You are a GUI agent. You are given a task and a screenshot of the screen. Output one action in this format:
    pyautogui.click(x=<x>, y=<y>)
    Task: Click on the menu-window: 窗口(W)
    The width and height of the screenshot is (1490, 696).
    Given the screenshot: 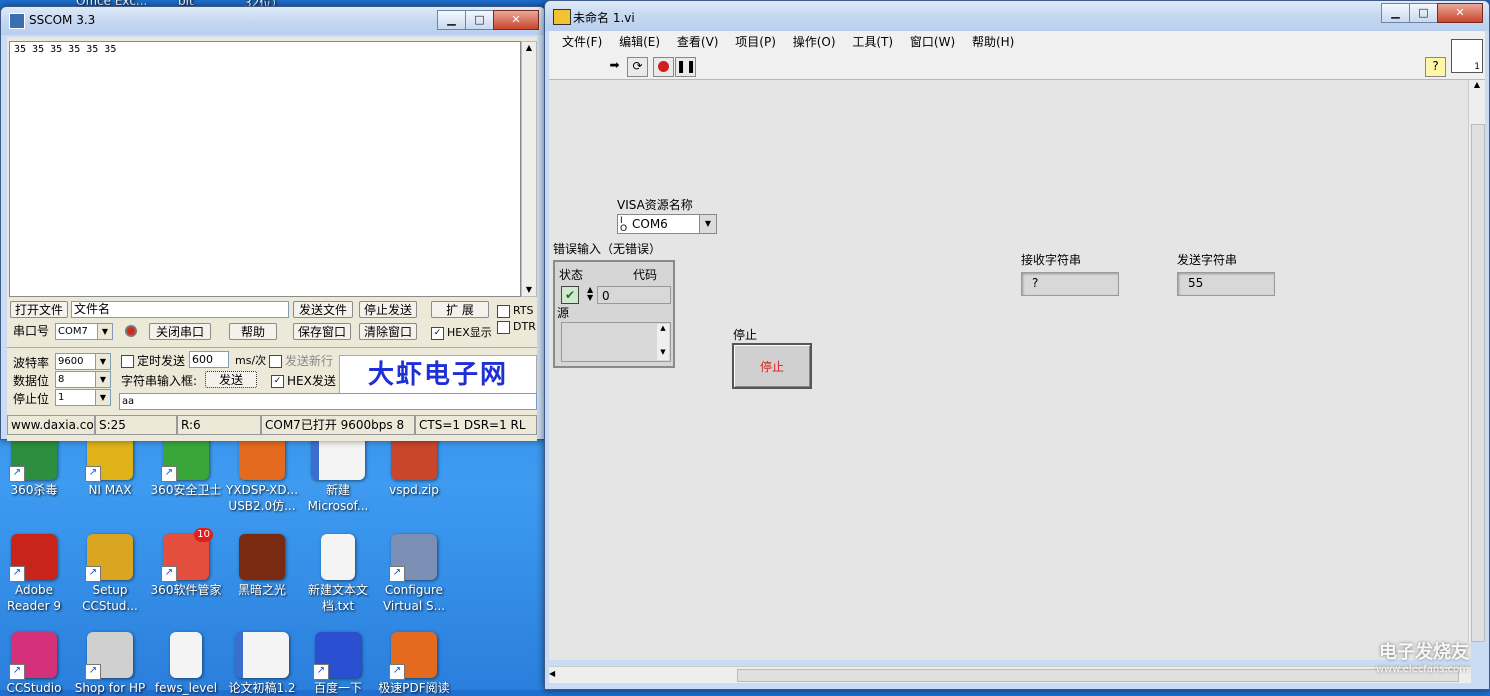 What is the action you would take?
    pyautogui.click(x=932, y=42)
    